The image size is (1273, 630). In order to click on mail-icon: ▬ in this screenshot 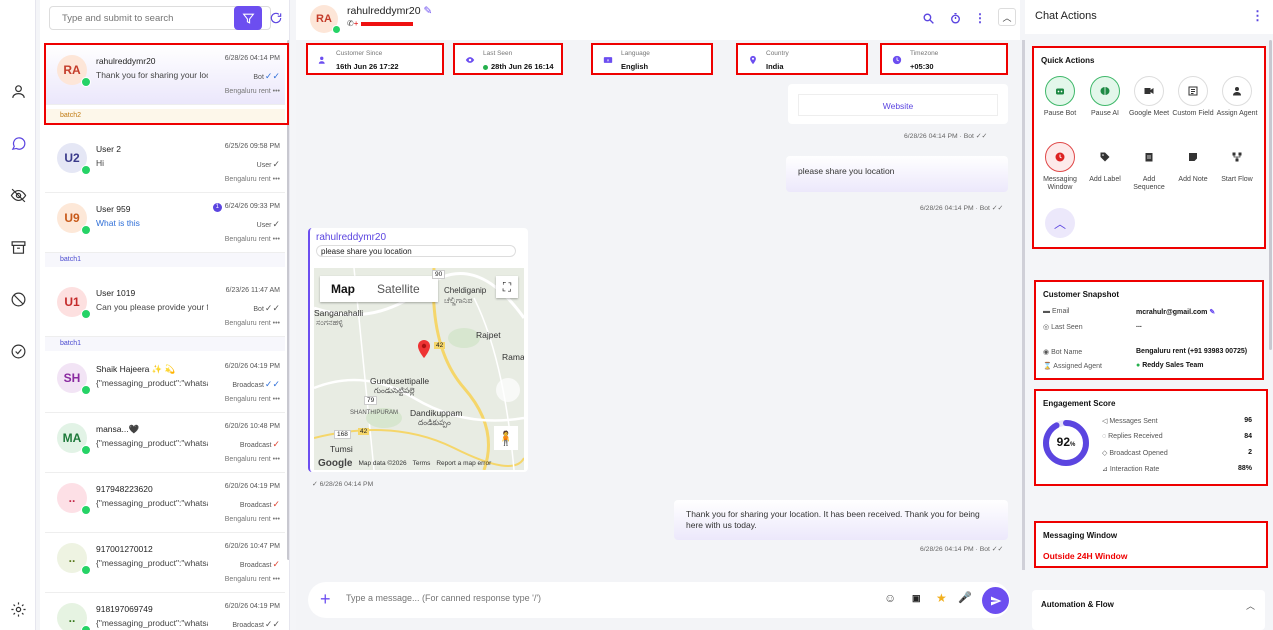, I will do `click(1046, 311)`.